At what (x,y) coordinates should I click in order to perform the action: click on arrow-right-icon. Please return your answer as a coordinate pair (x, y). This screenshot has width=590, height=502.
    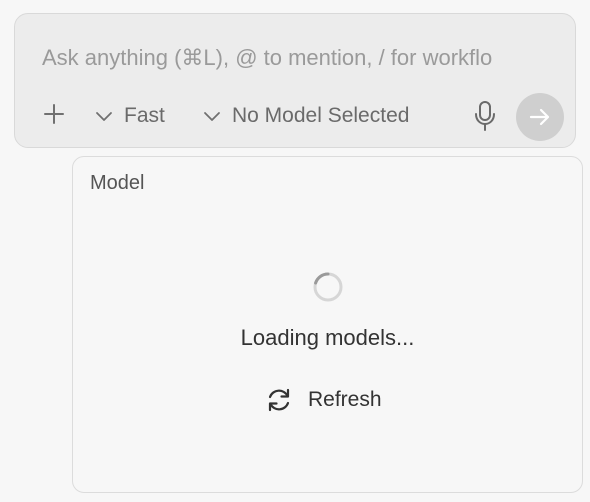
    Looking at the image, I should click on (539, 117).